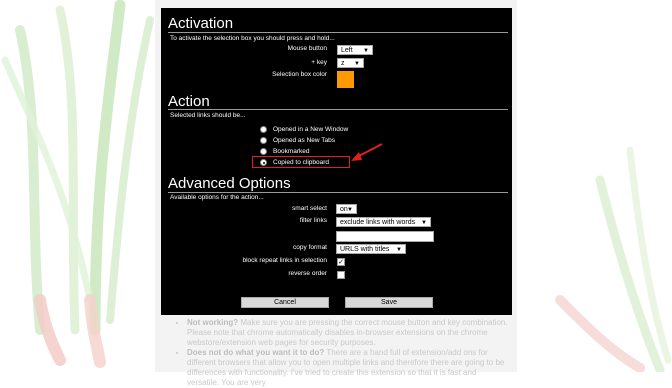 The height and width of the screenshot is (388, 672). I want to click on radio-label-new-tabs: Opened as New Tabs, so click(304, 140).